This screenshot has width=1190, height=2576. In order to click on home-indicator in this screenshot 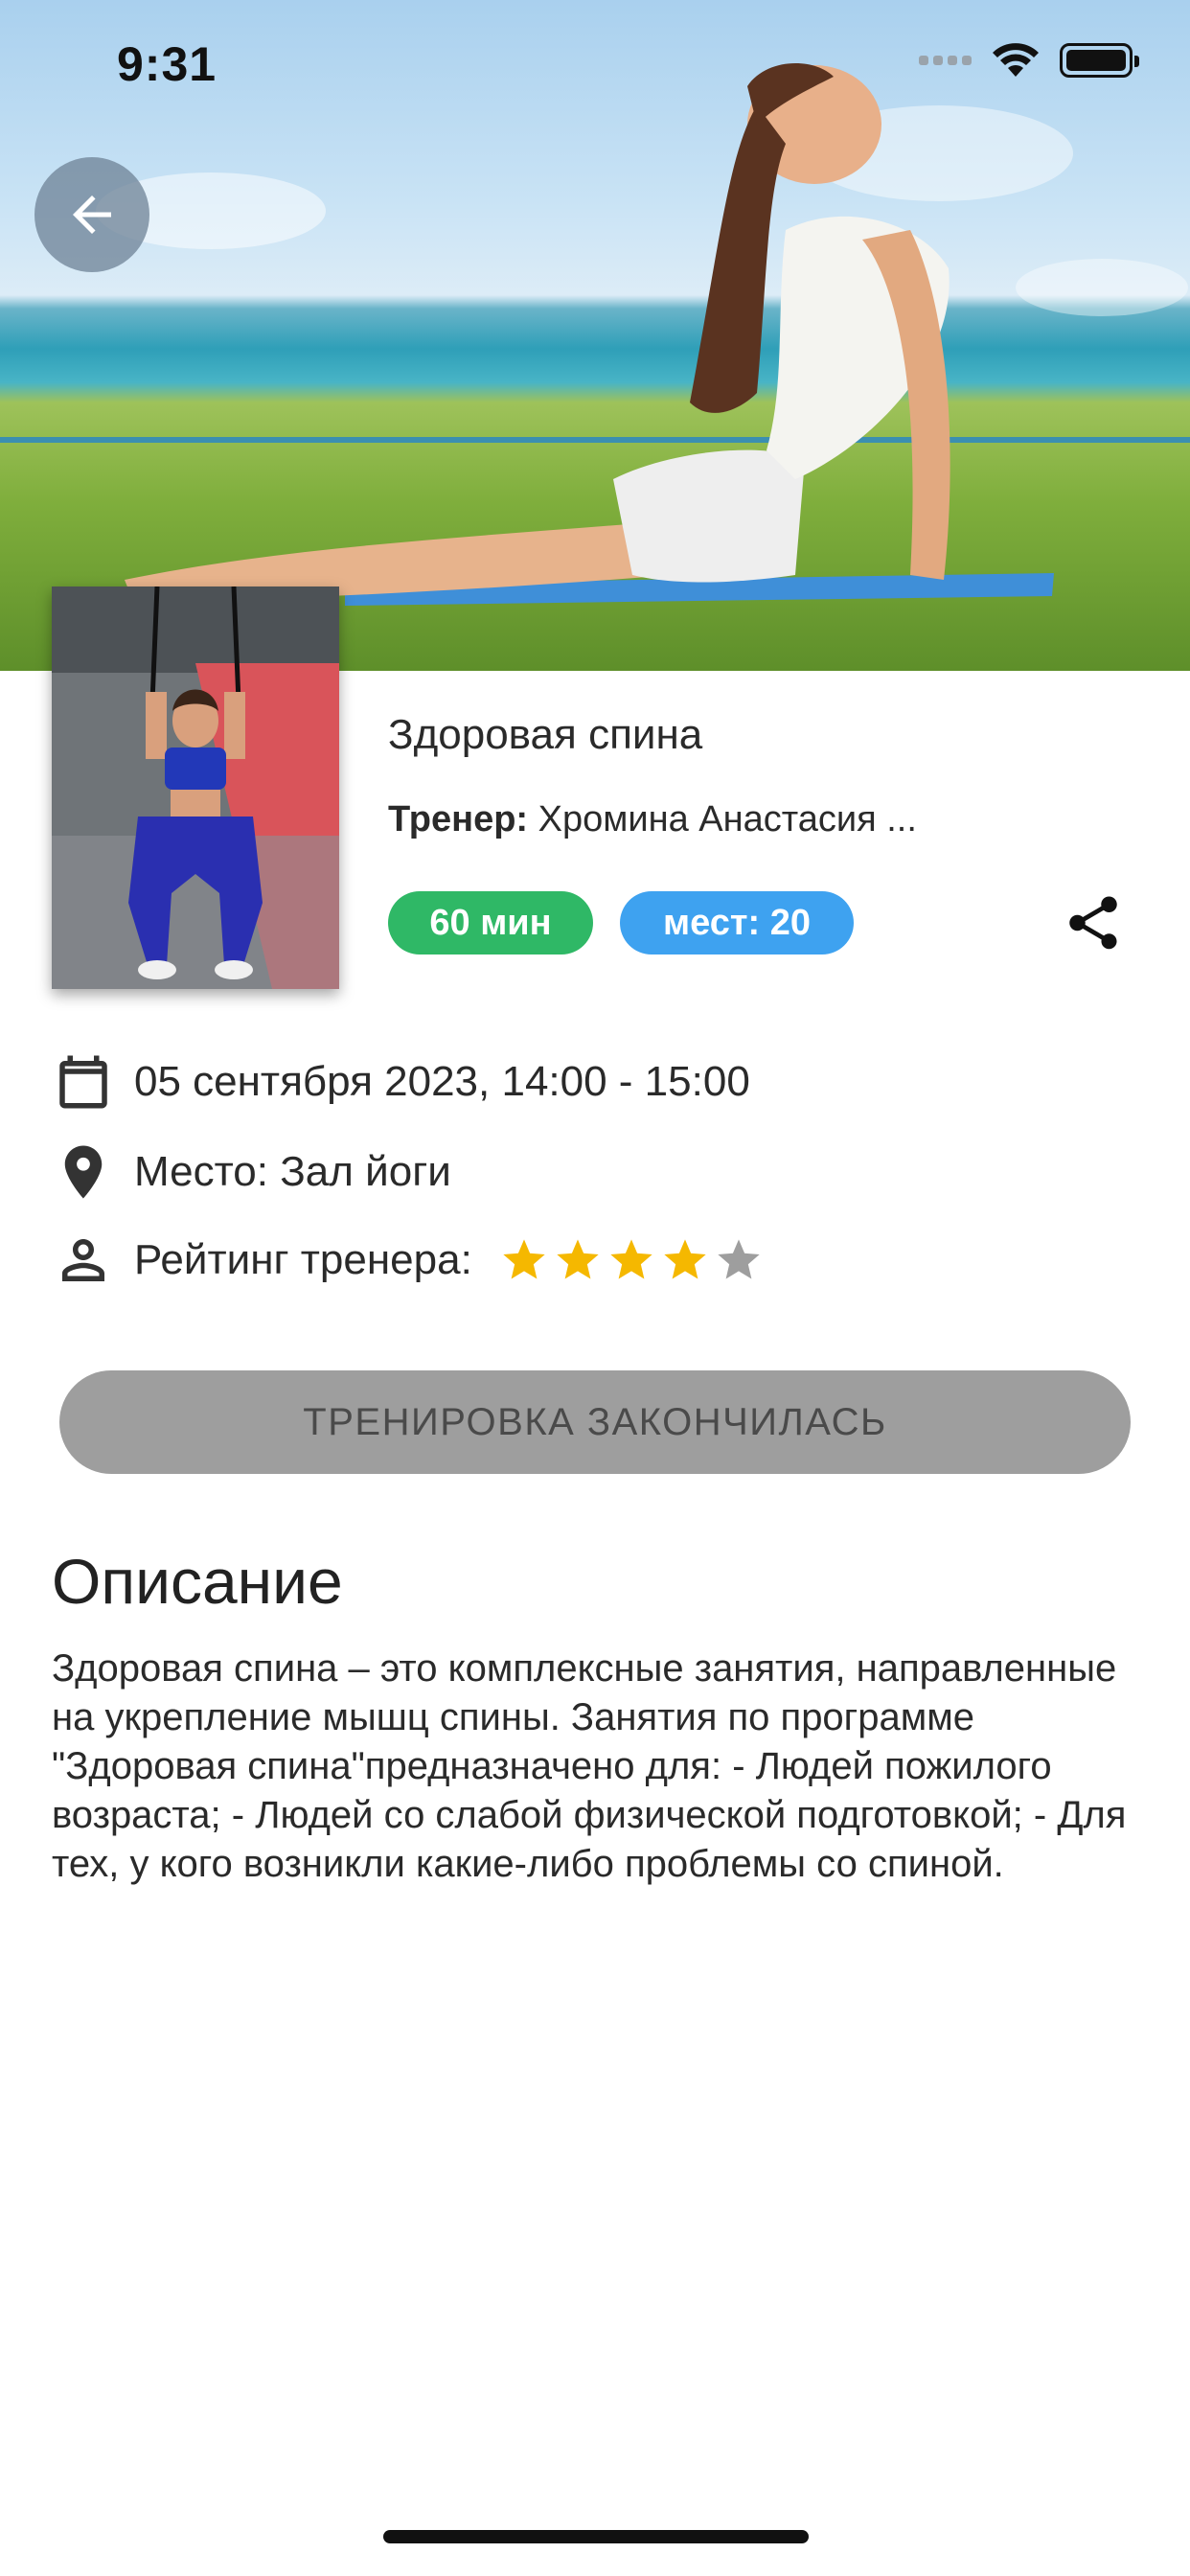, I will do `click(596, 2536)`.